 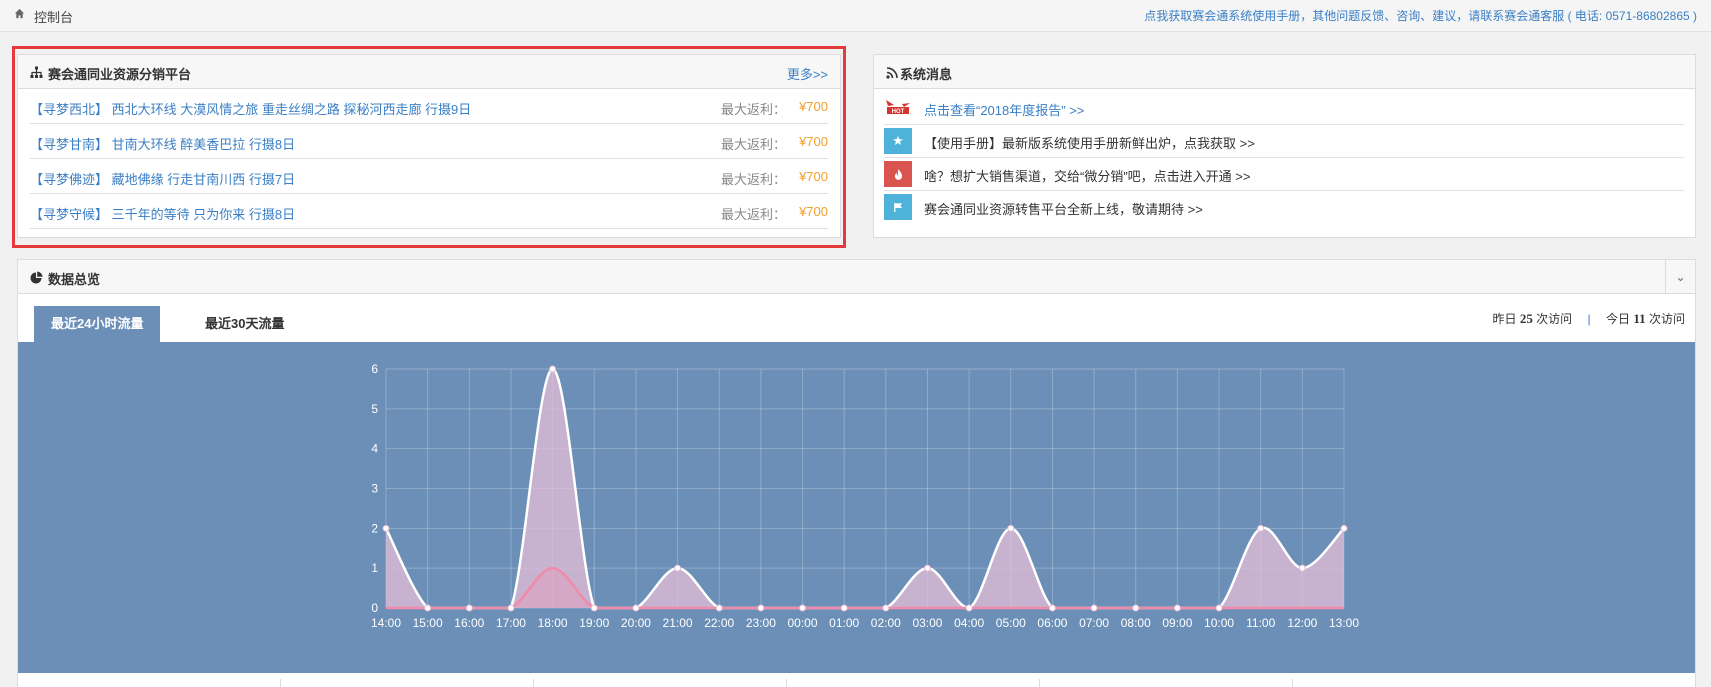 I want to click on fire-icon, so click(x=898, y=174).